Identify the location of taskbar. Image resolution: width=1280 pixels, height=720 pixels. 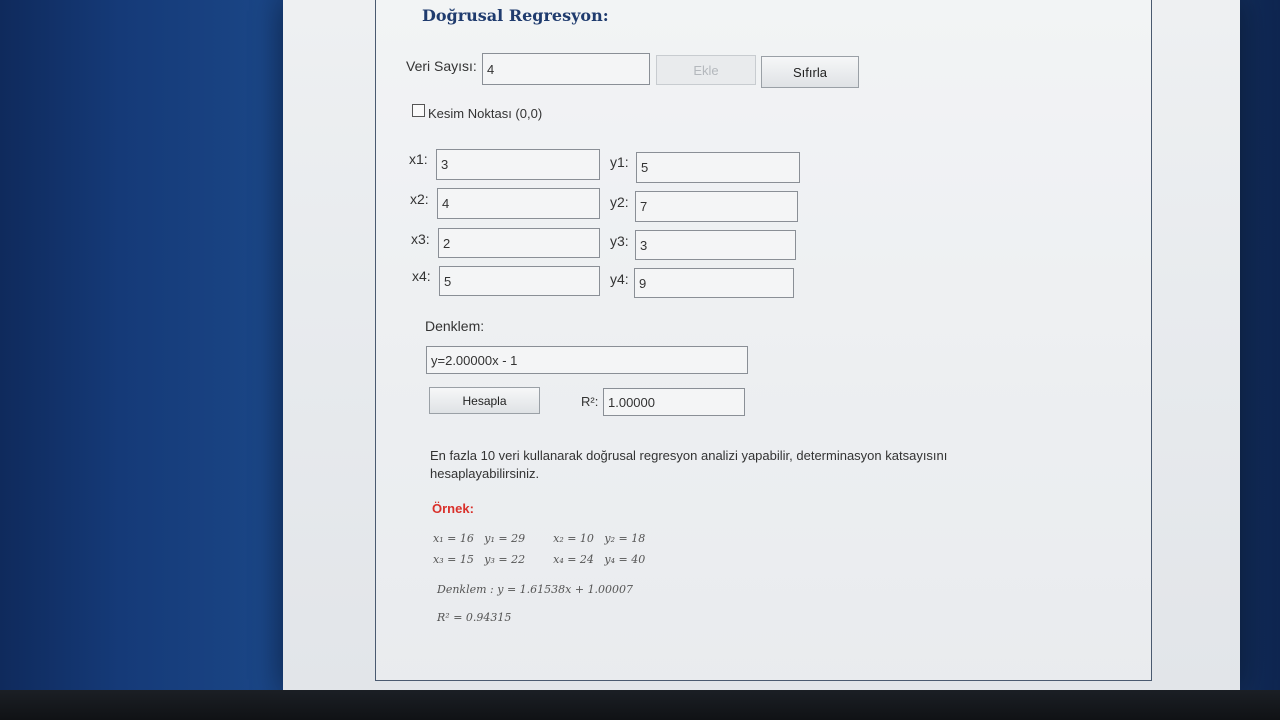
(640, 705).